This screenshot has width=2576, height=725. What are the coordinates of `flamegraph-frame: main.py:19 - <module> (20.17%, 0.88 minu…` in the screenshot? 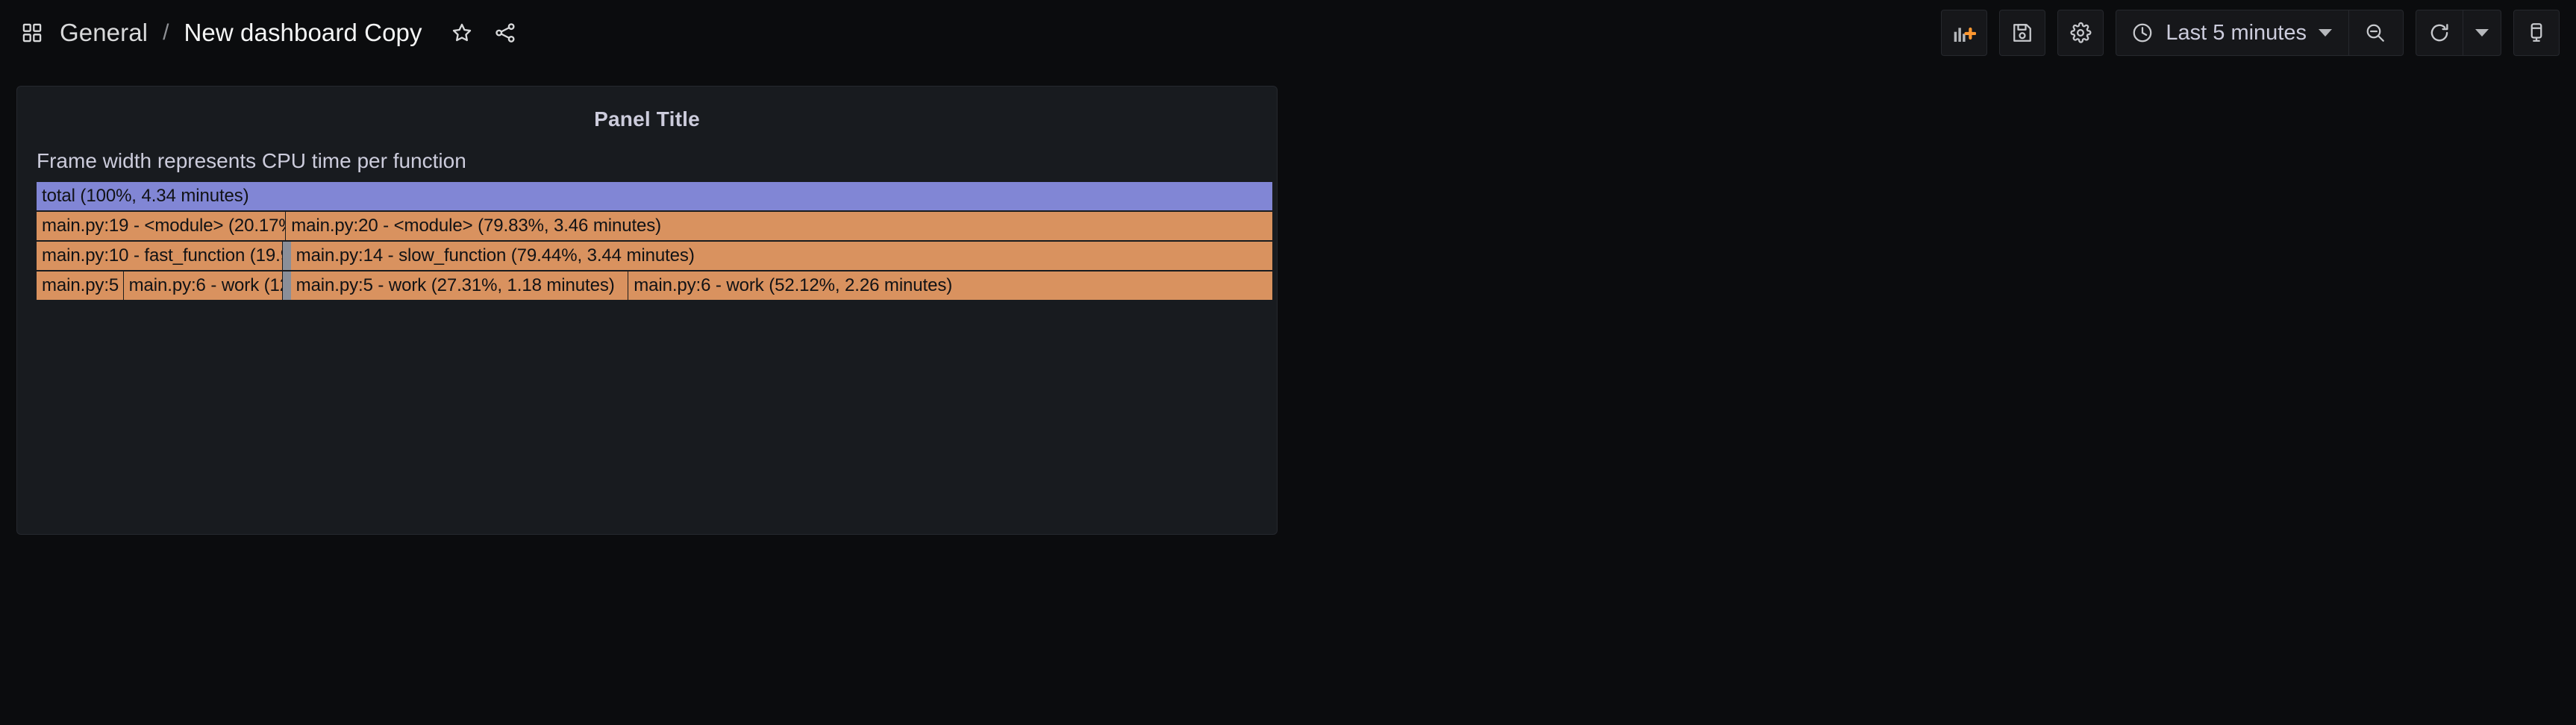 It's located at (162, 226).